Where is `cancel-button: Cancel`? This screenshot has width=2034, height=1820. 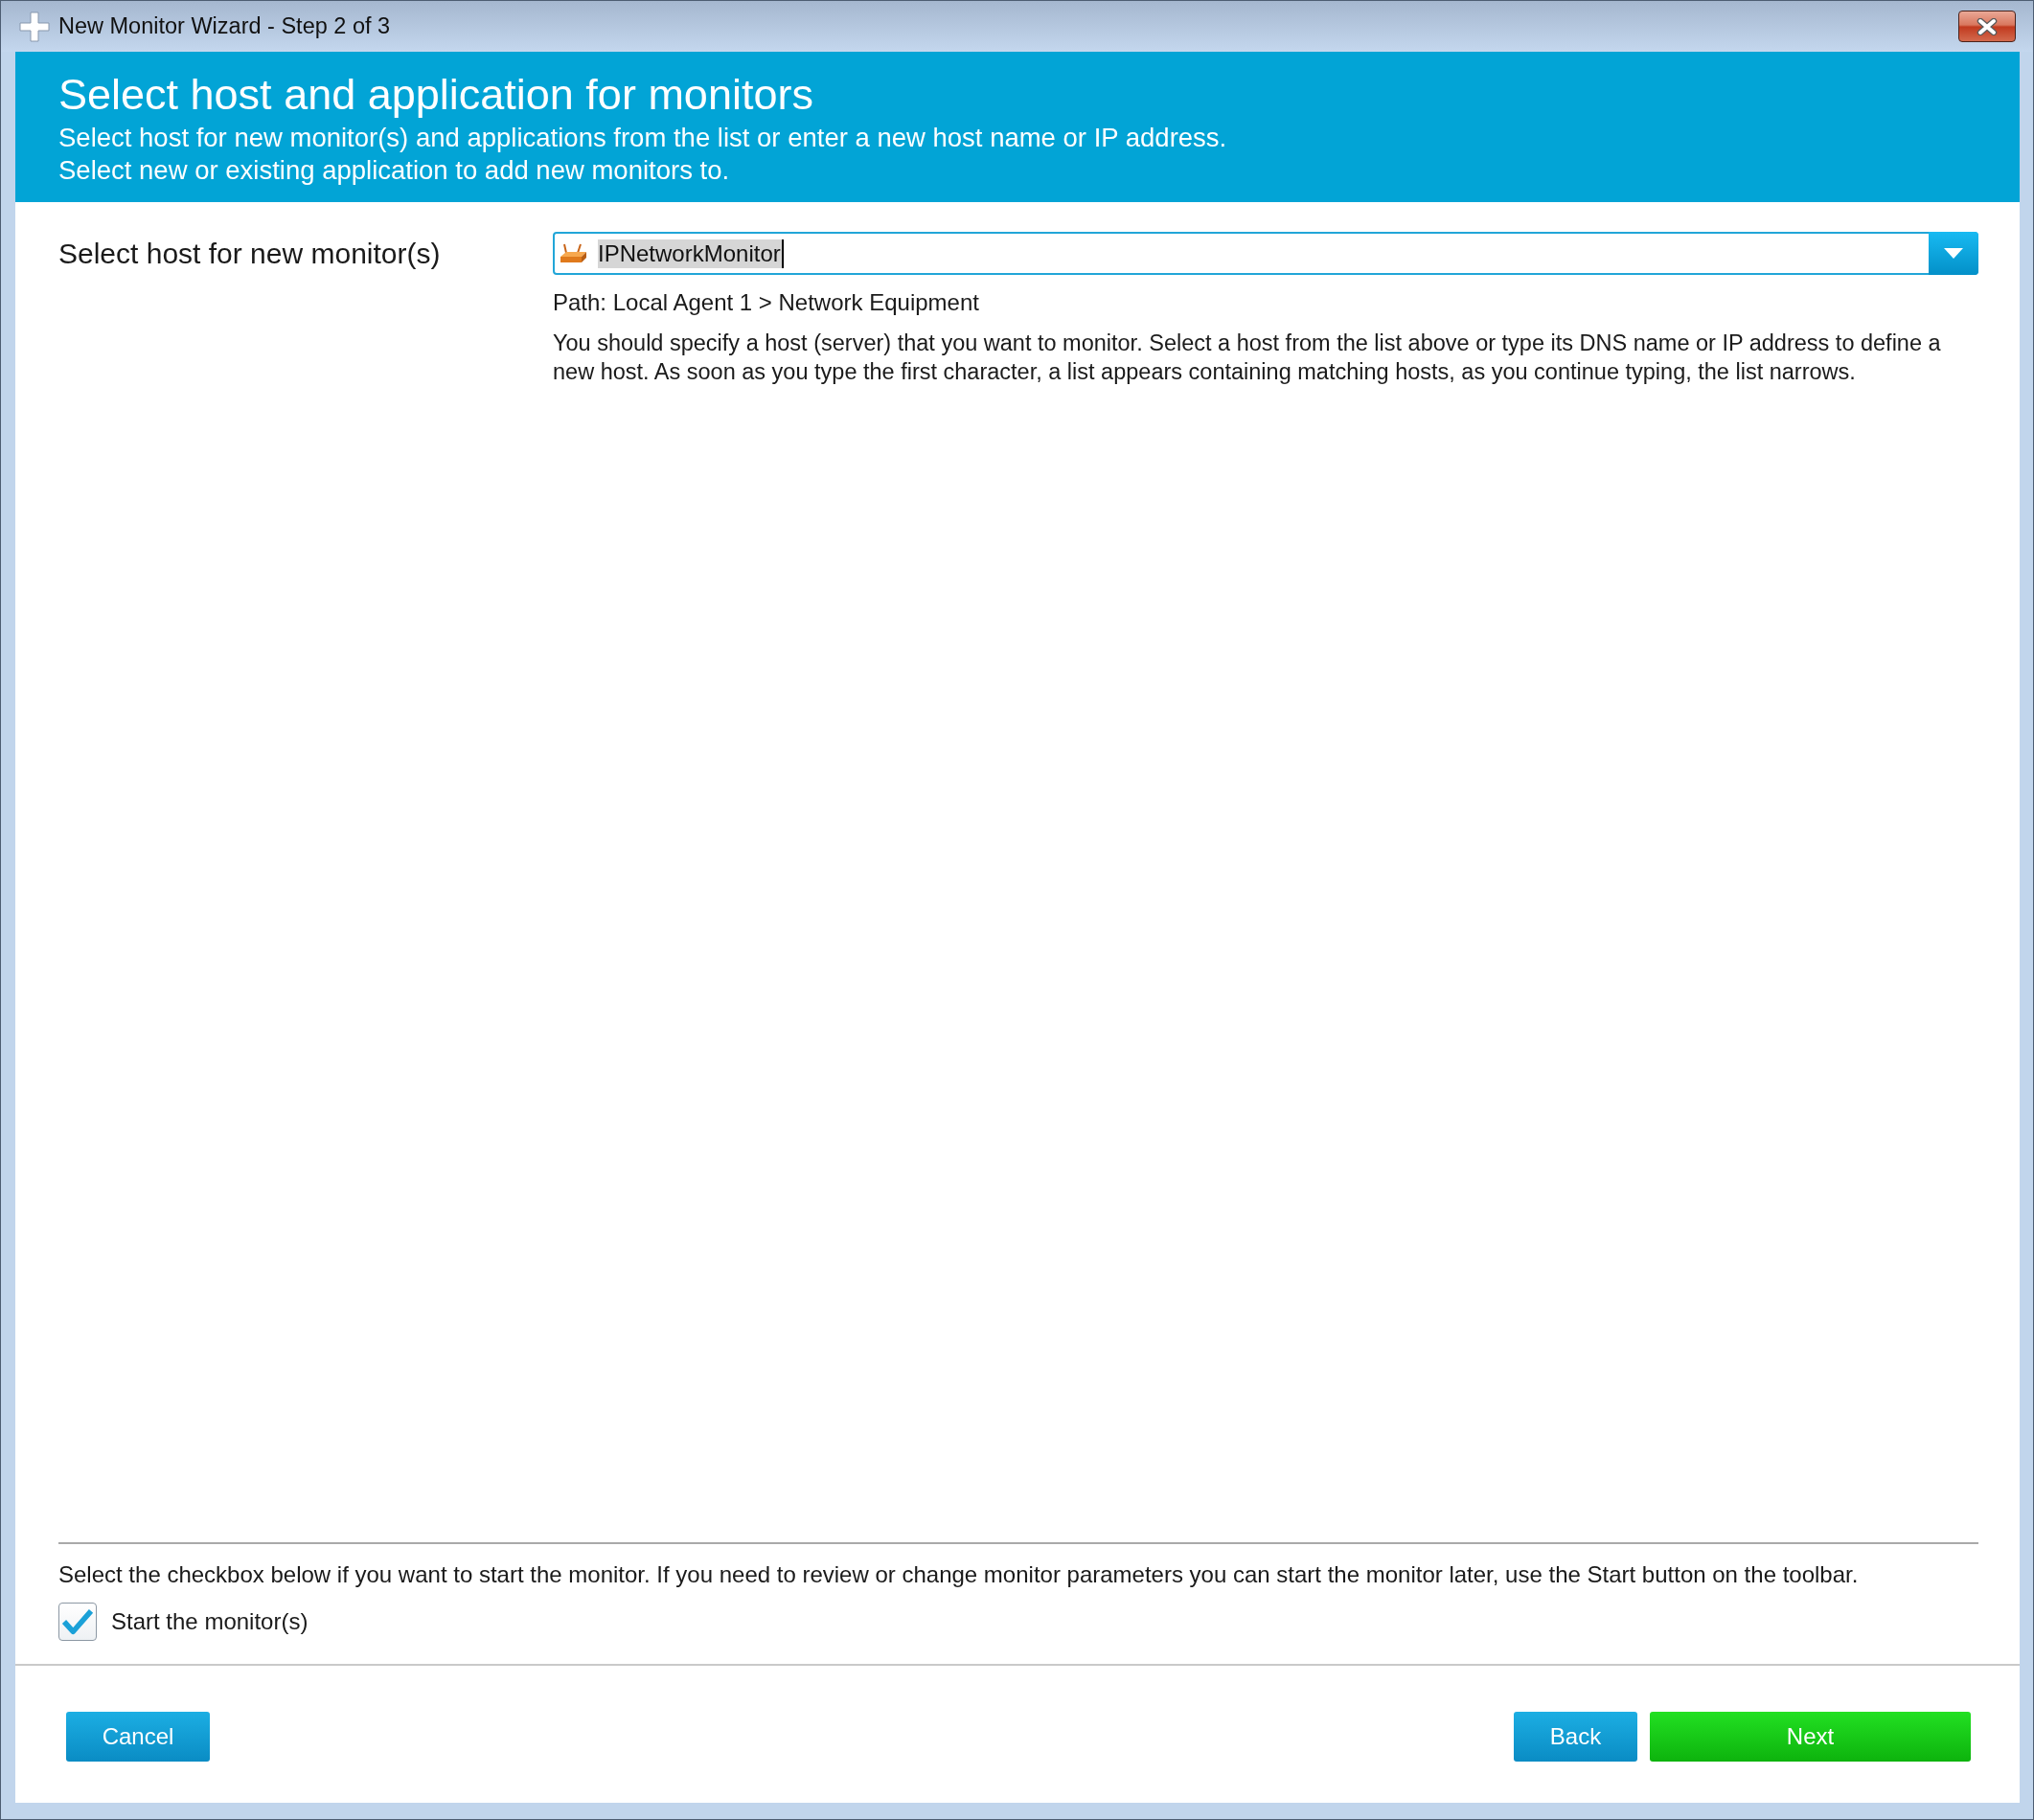 cancel-button: Cancel is located at coordinates (138, 1737).